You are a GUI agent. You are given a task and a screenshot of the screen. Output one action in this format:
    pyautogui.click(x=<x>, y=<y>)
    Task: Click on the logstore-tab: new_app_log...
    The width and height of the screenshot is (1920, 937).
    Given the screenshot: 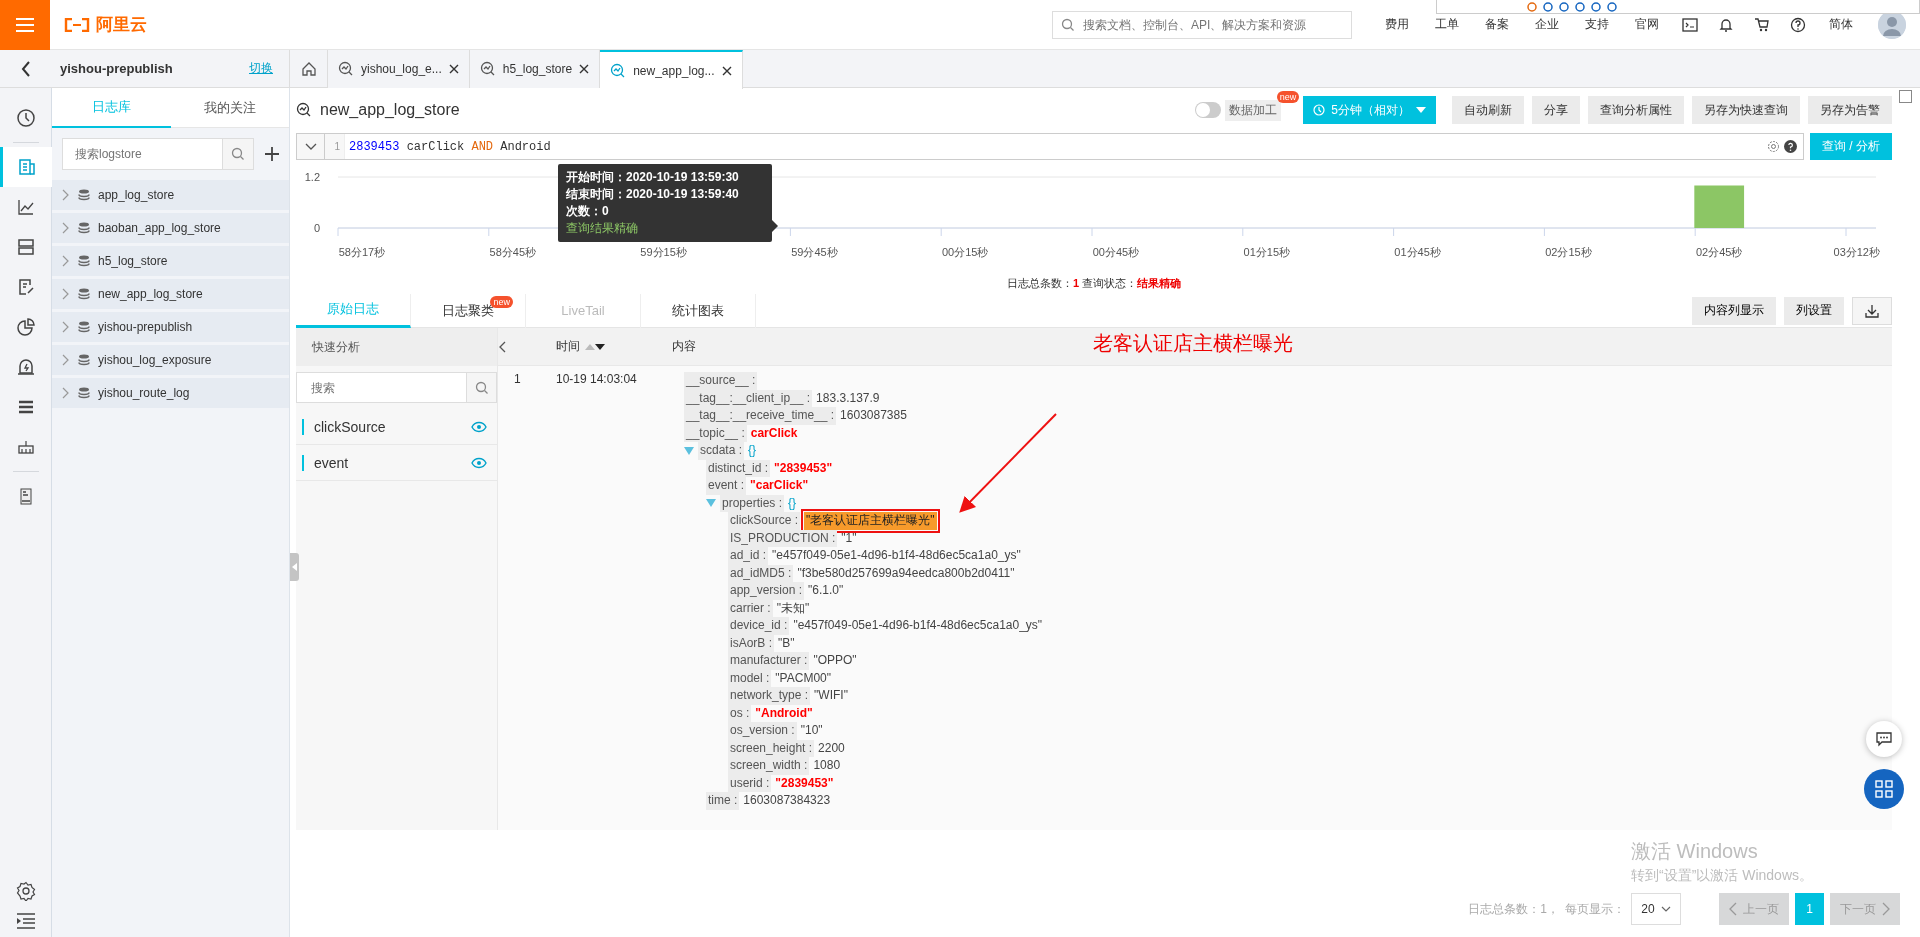 What is the action you would take?
    pyautogui.click(x=671, y=69)
    